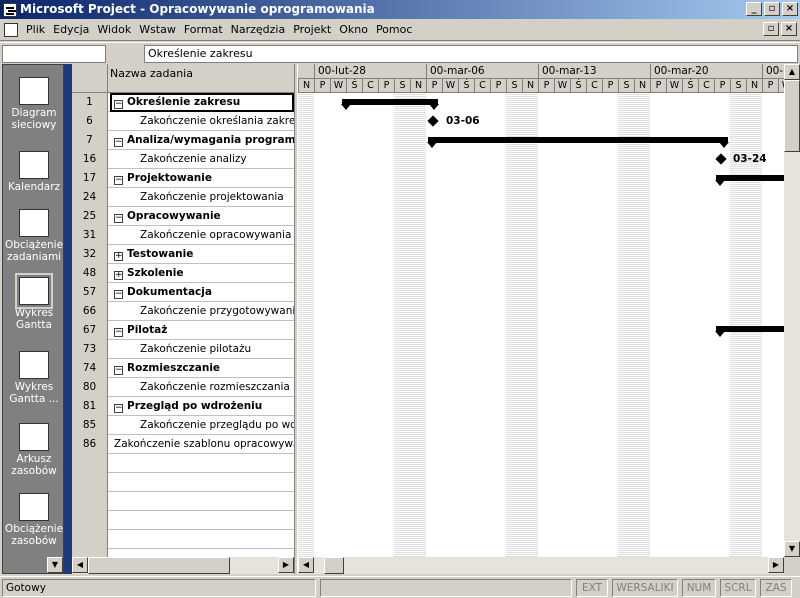 Image resolution: width=800 pixels, height=598 pixels. I want to click on row-id-cell: 6, so click(90, 121).